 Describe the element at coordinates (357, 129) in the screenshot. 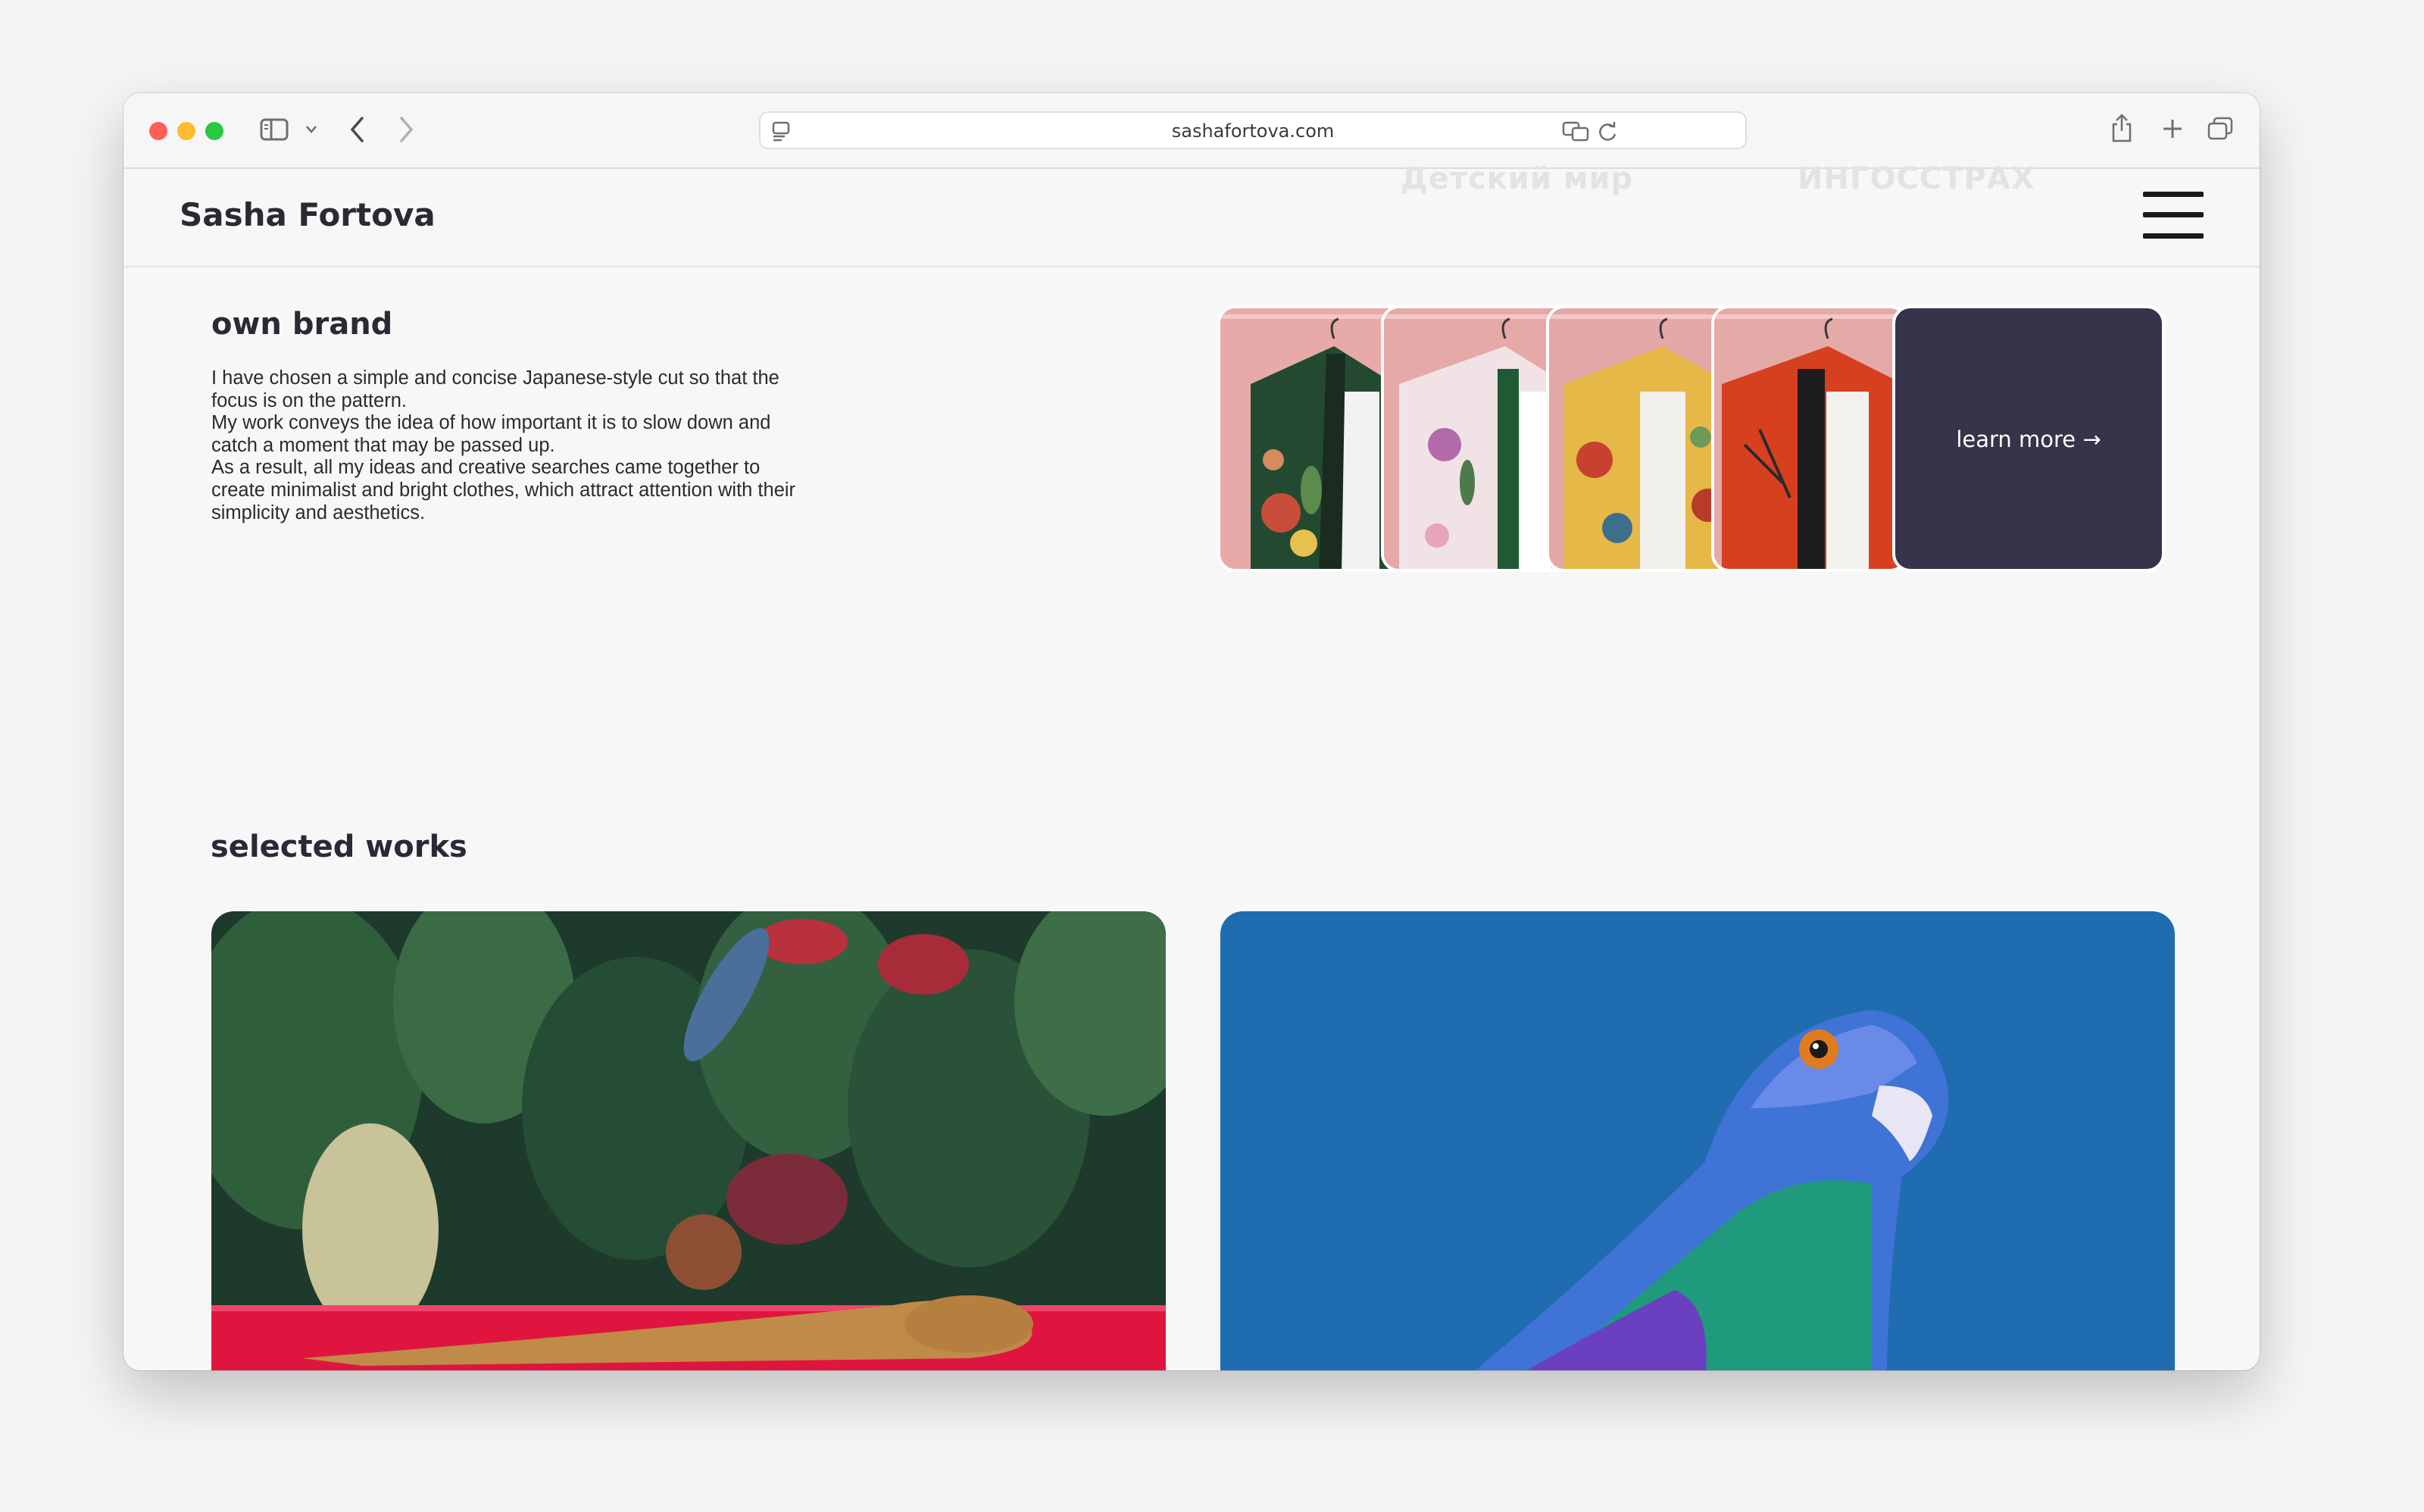

I see `back-arrow-icon` at that location.